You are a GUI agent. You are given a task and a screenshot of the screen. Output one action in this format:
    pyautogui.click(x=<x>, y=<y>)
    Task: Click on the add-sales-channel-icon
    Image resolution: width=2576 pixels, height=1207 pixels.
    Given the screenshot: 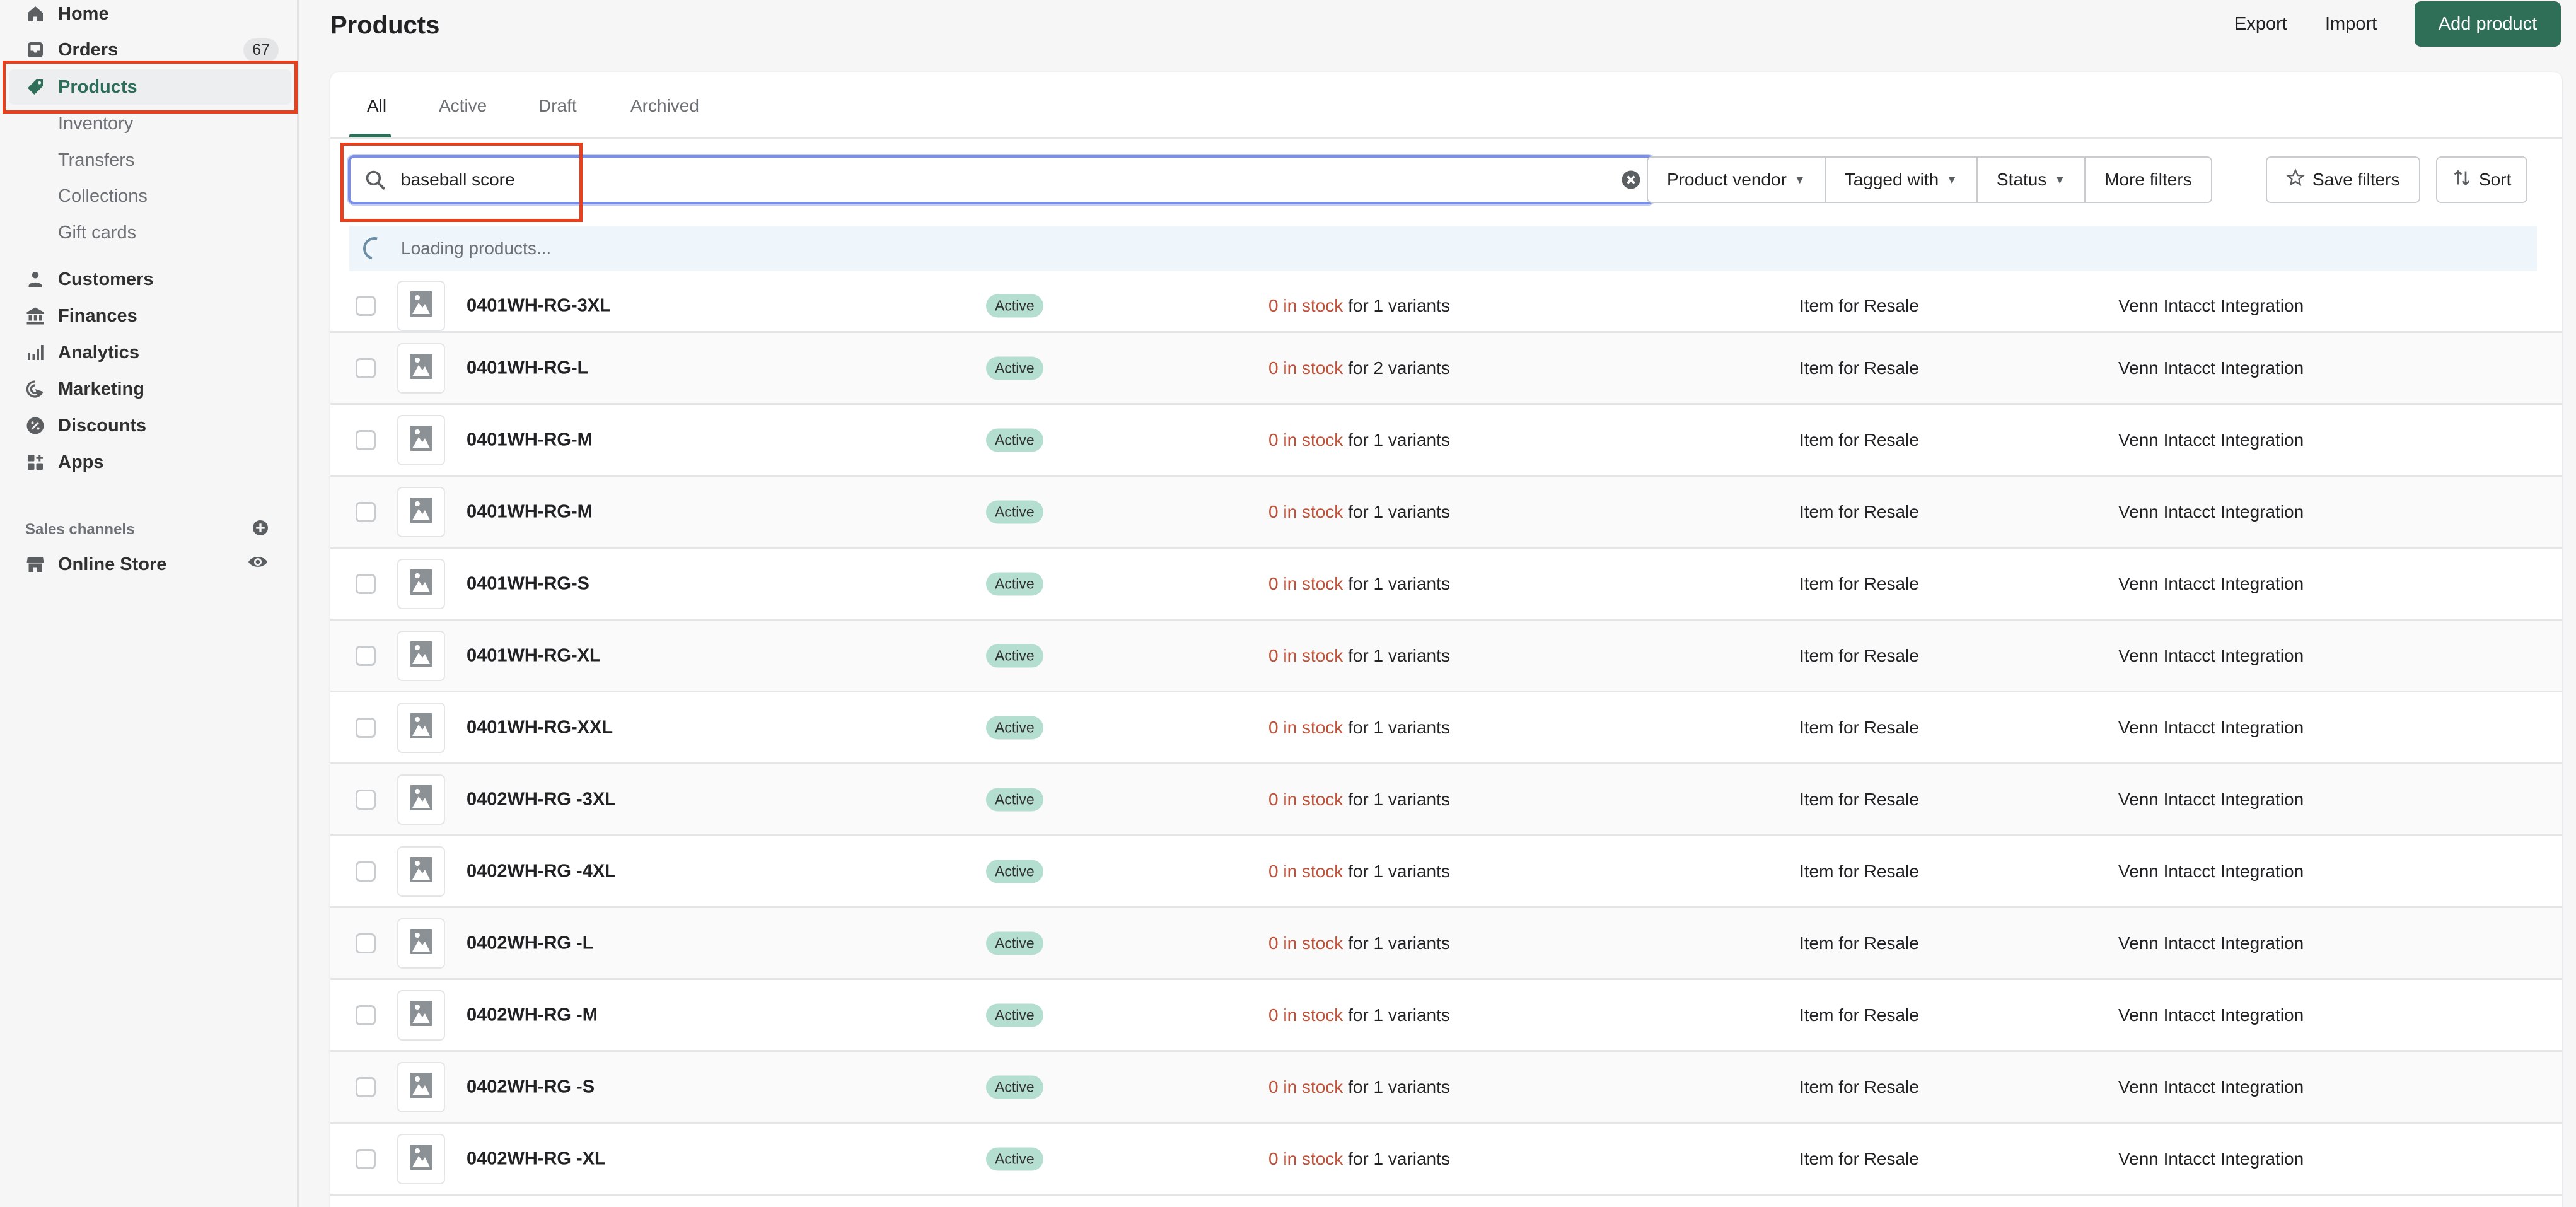 What is the action you would take?
    pyautogui.click(x=260, y=527)
    